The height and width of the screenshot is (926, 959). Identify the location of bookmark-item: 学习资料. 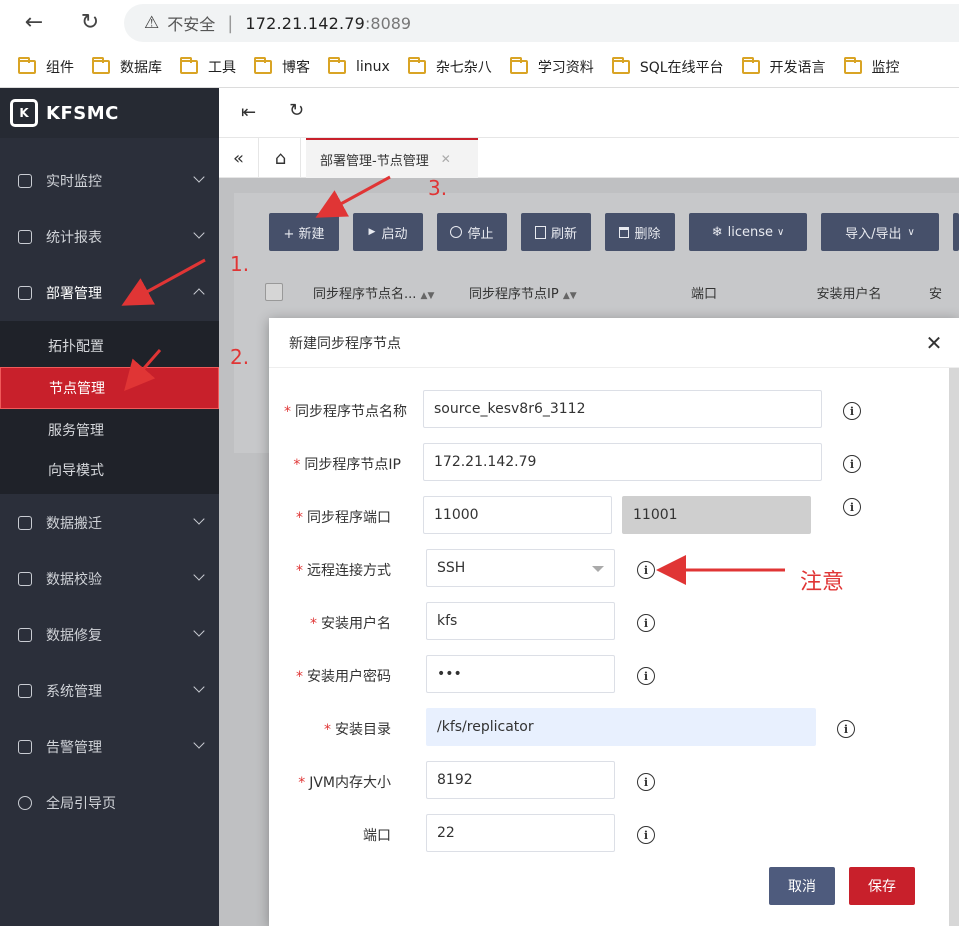
(551, 67).